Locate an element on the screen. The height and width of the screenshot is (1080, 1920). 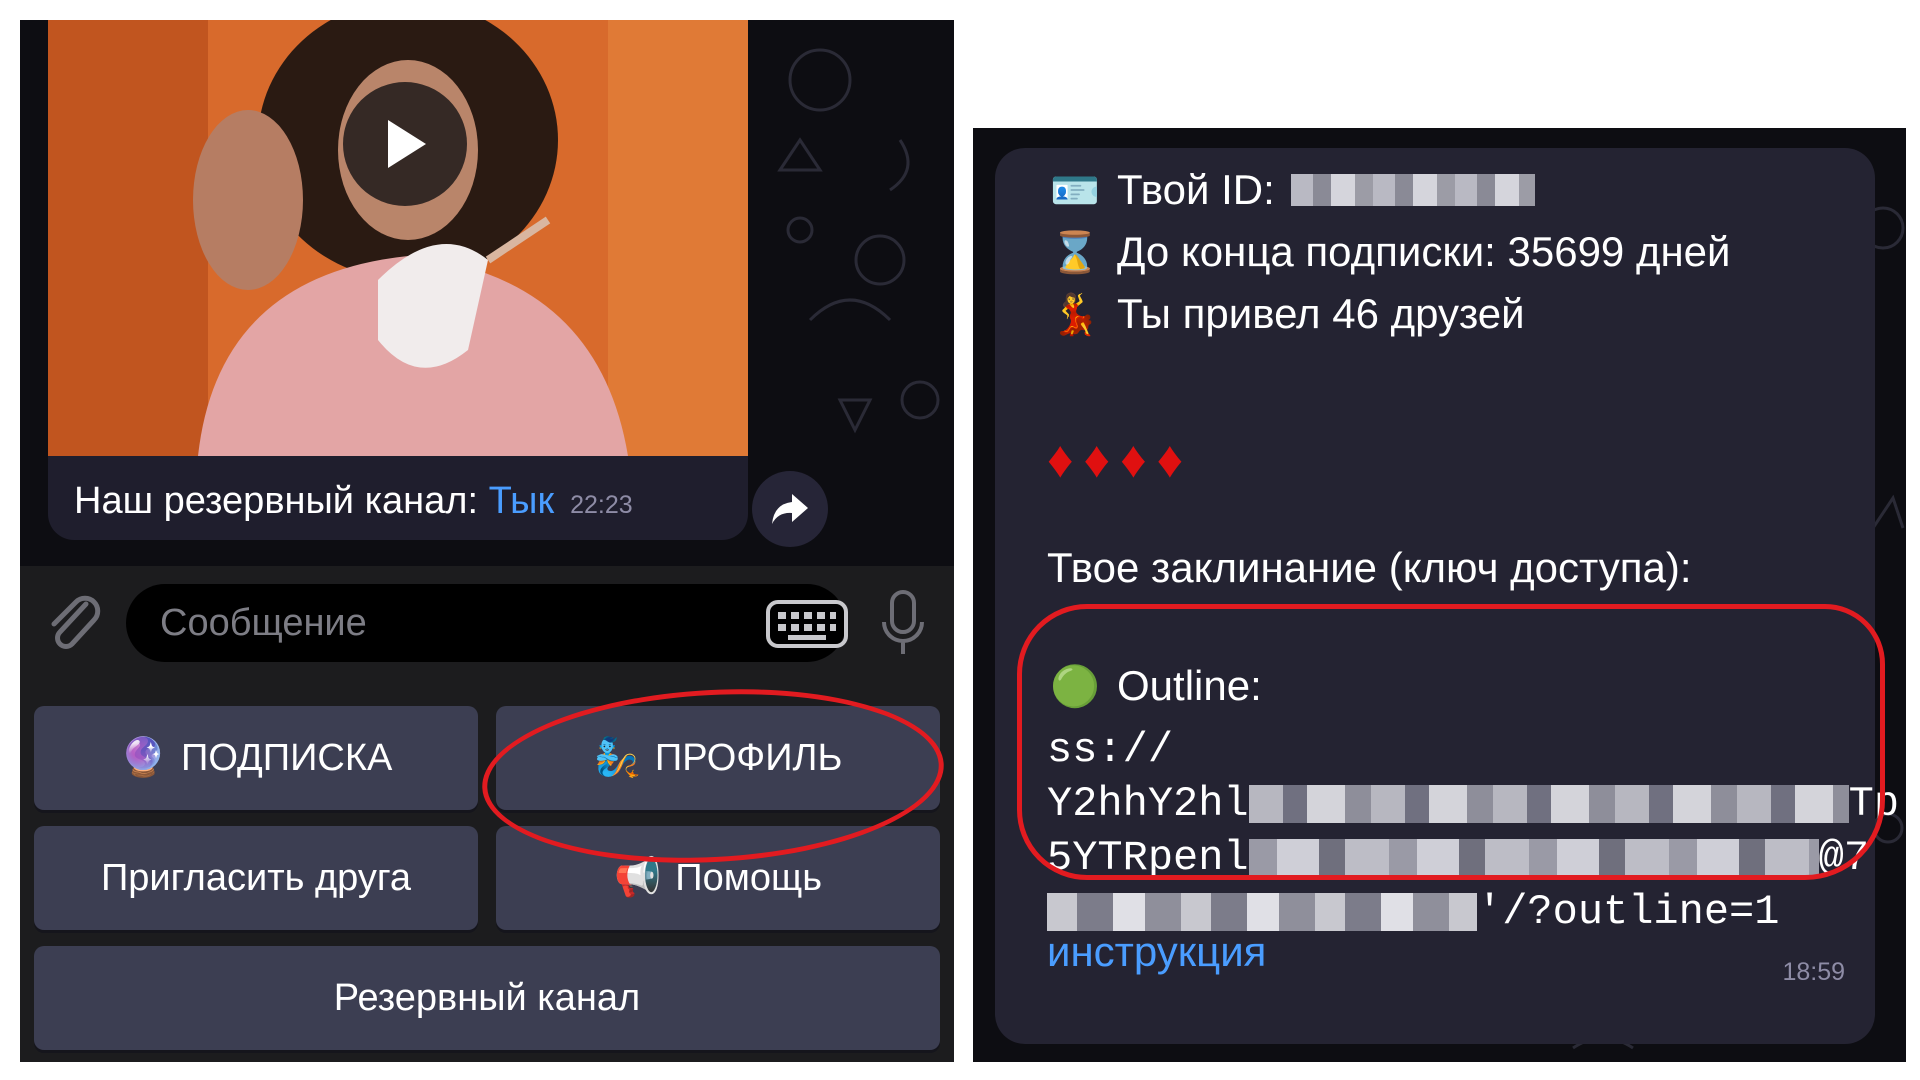
id-card-icon: 🪪 is located at coordinates (1075, 190).